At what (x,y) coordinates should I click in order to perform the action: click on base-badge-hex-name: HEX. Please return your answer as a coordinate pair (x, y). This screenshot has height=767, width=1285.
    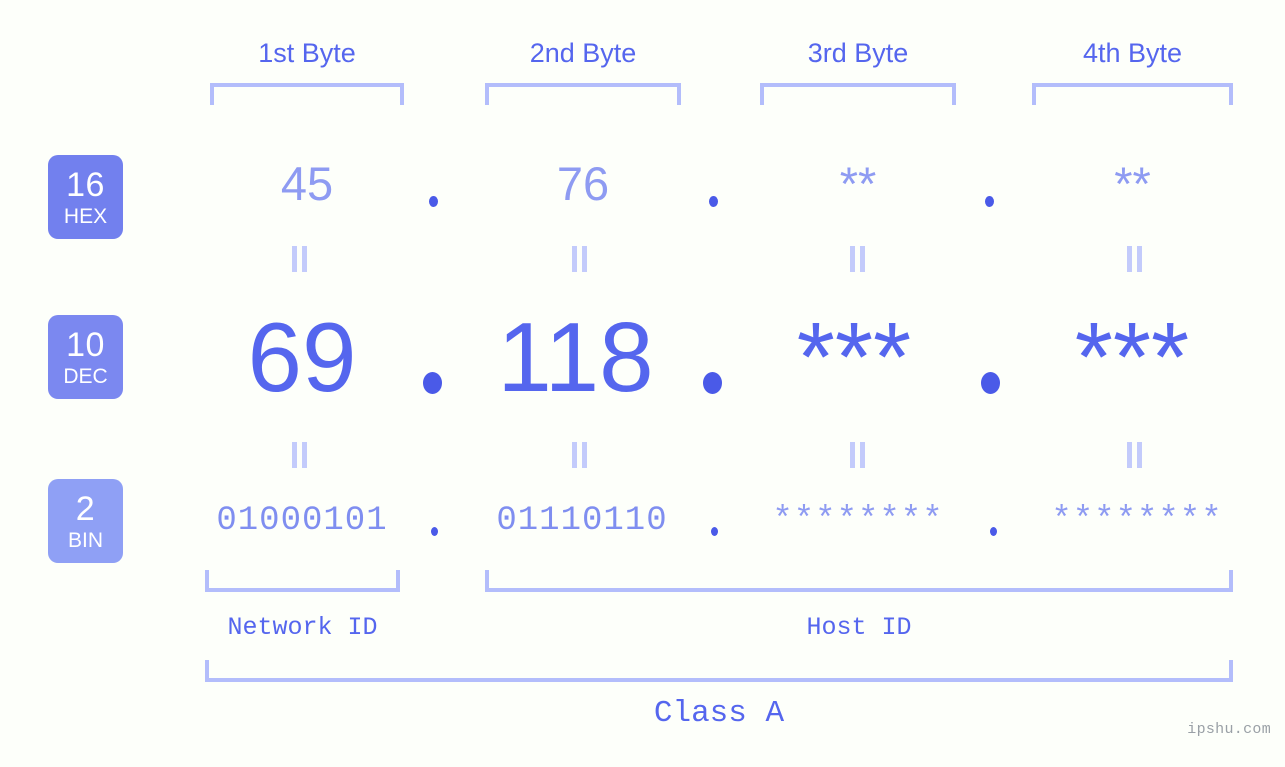
    Looking at the image, I should click on (85, 216).